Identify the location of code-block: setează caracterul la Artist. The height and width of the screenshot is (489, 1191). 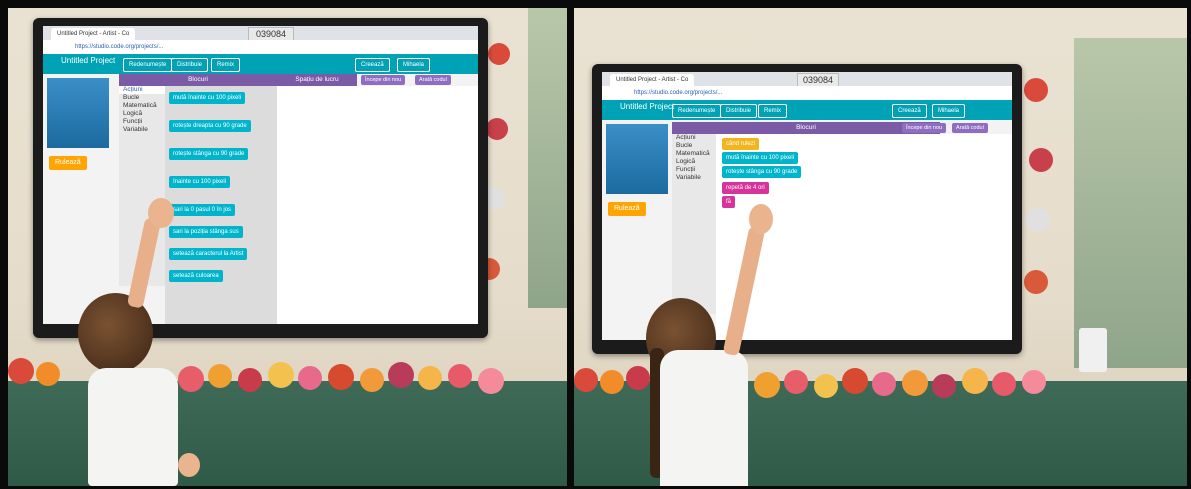
(208, 254).